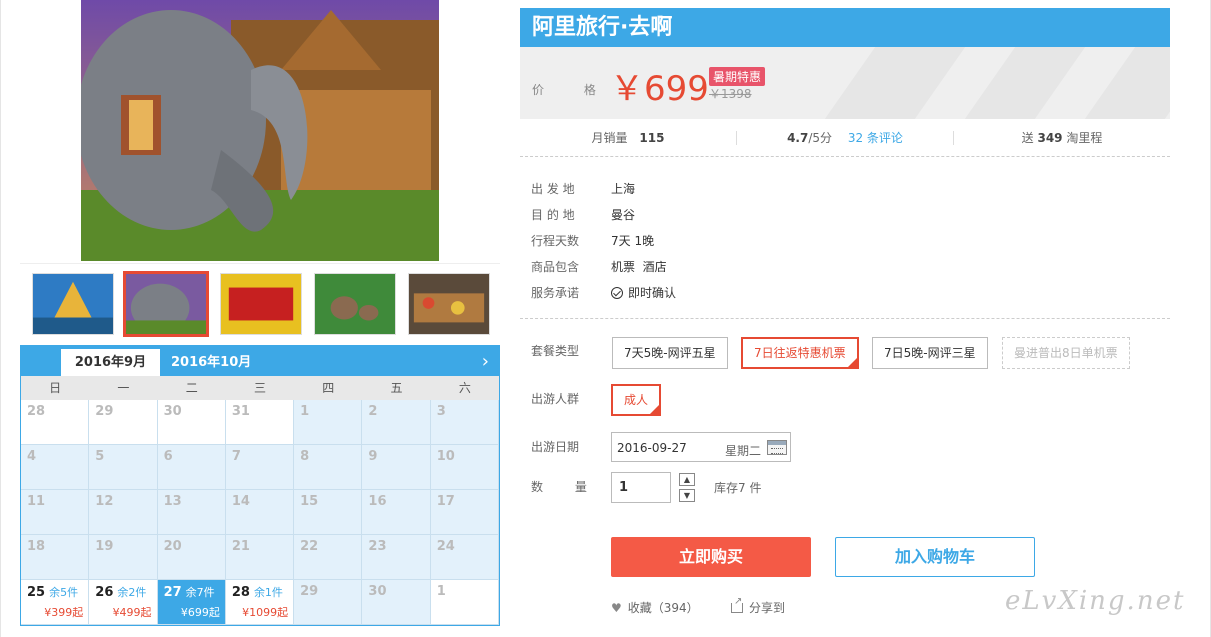 This screenshot has width=1211, height=637. Describe the element at coordinates (701, 447) in the screenshot. I see `departure-date-picker: 2016-09-27 星期二` at that location.